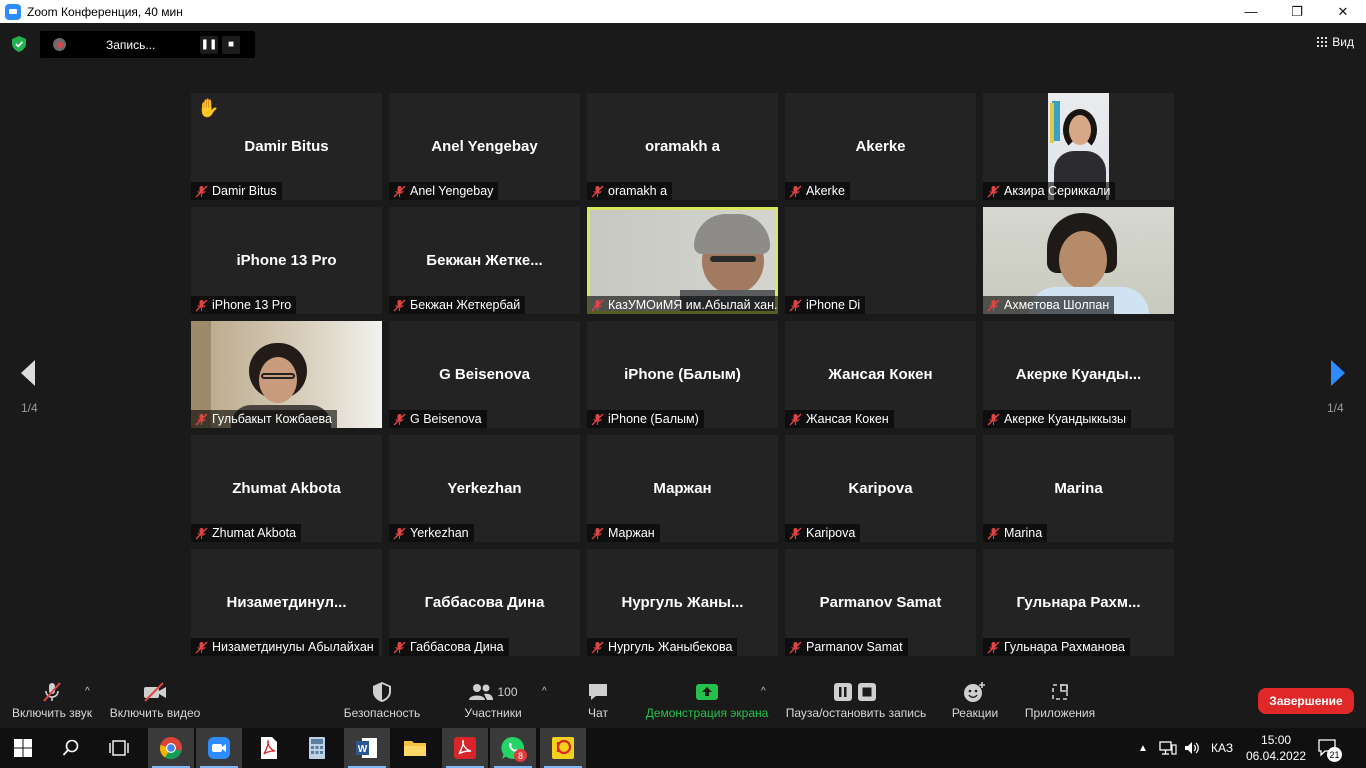 Image resolution: width=1366 pixels, height=768 pixels. Describe the element at coordinates (28, 373) in the screenshot. I see `previous-page-arrow-icon` at that location.